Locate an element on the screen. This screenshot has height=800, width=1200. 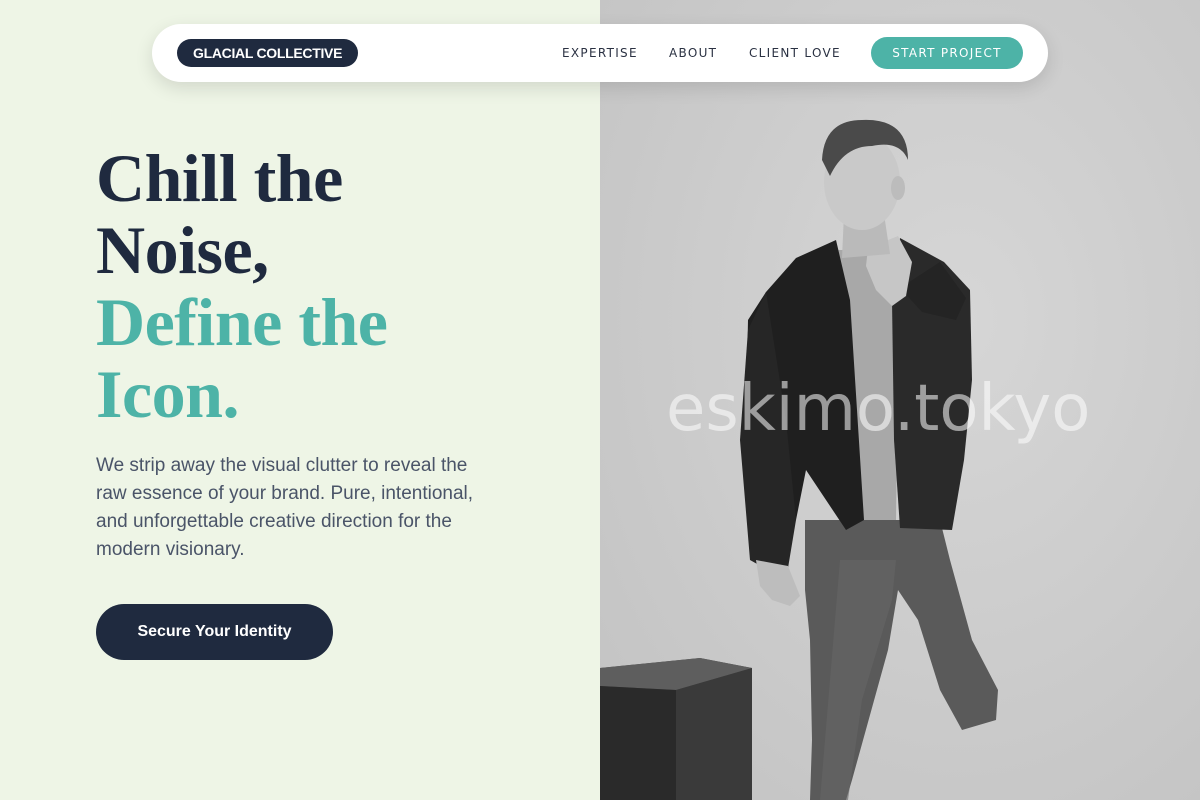
nav-link-expertise: EXPERTISE is located at coordinates (600, 53).